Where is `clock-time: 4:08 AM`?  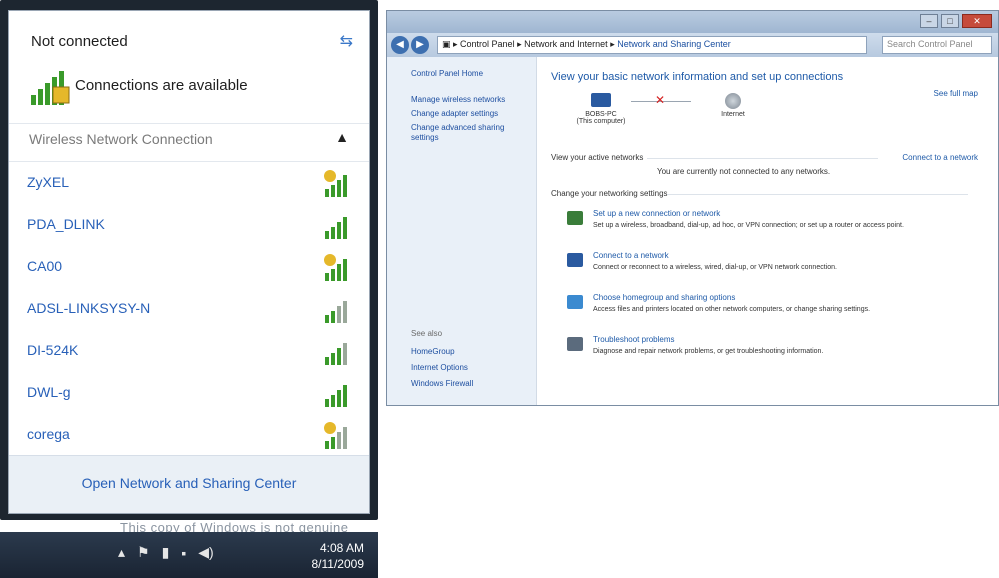
clock-time: 4:08 AM is located at coordinates (341, 548).